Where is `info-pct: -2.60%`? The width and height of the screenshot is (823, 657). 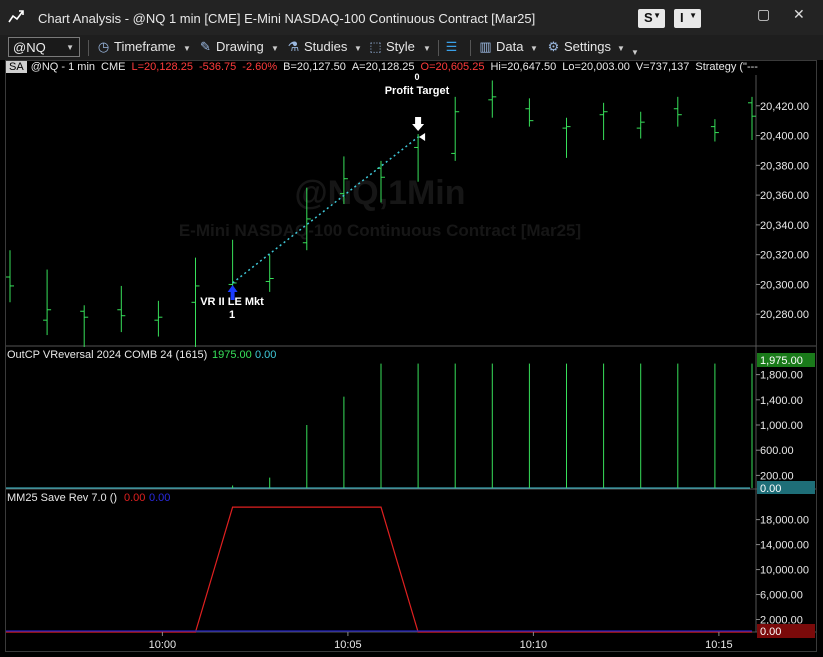 info-pct: -2.60% is located at coordinates (260, 67).